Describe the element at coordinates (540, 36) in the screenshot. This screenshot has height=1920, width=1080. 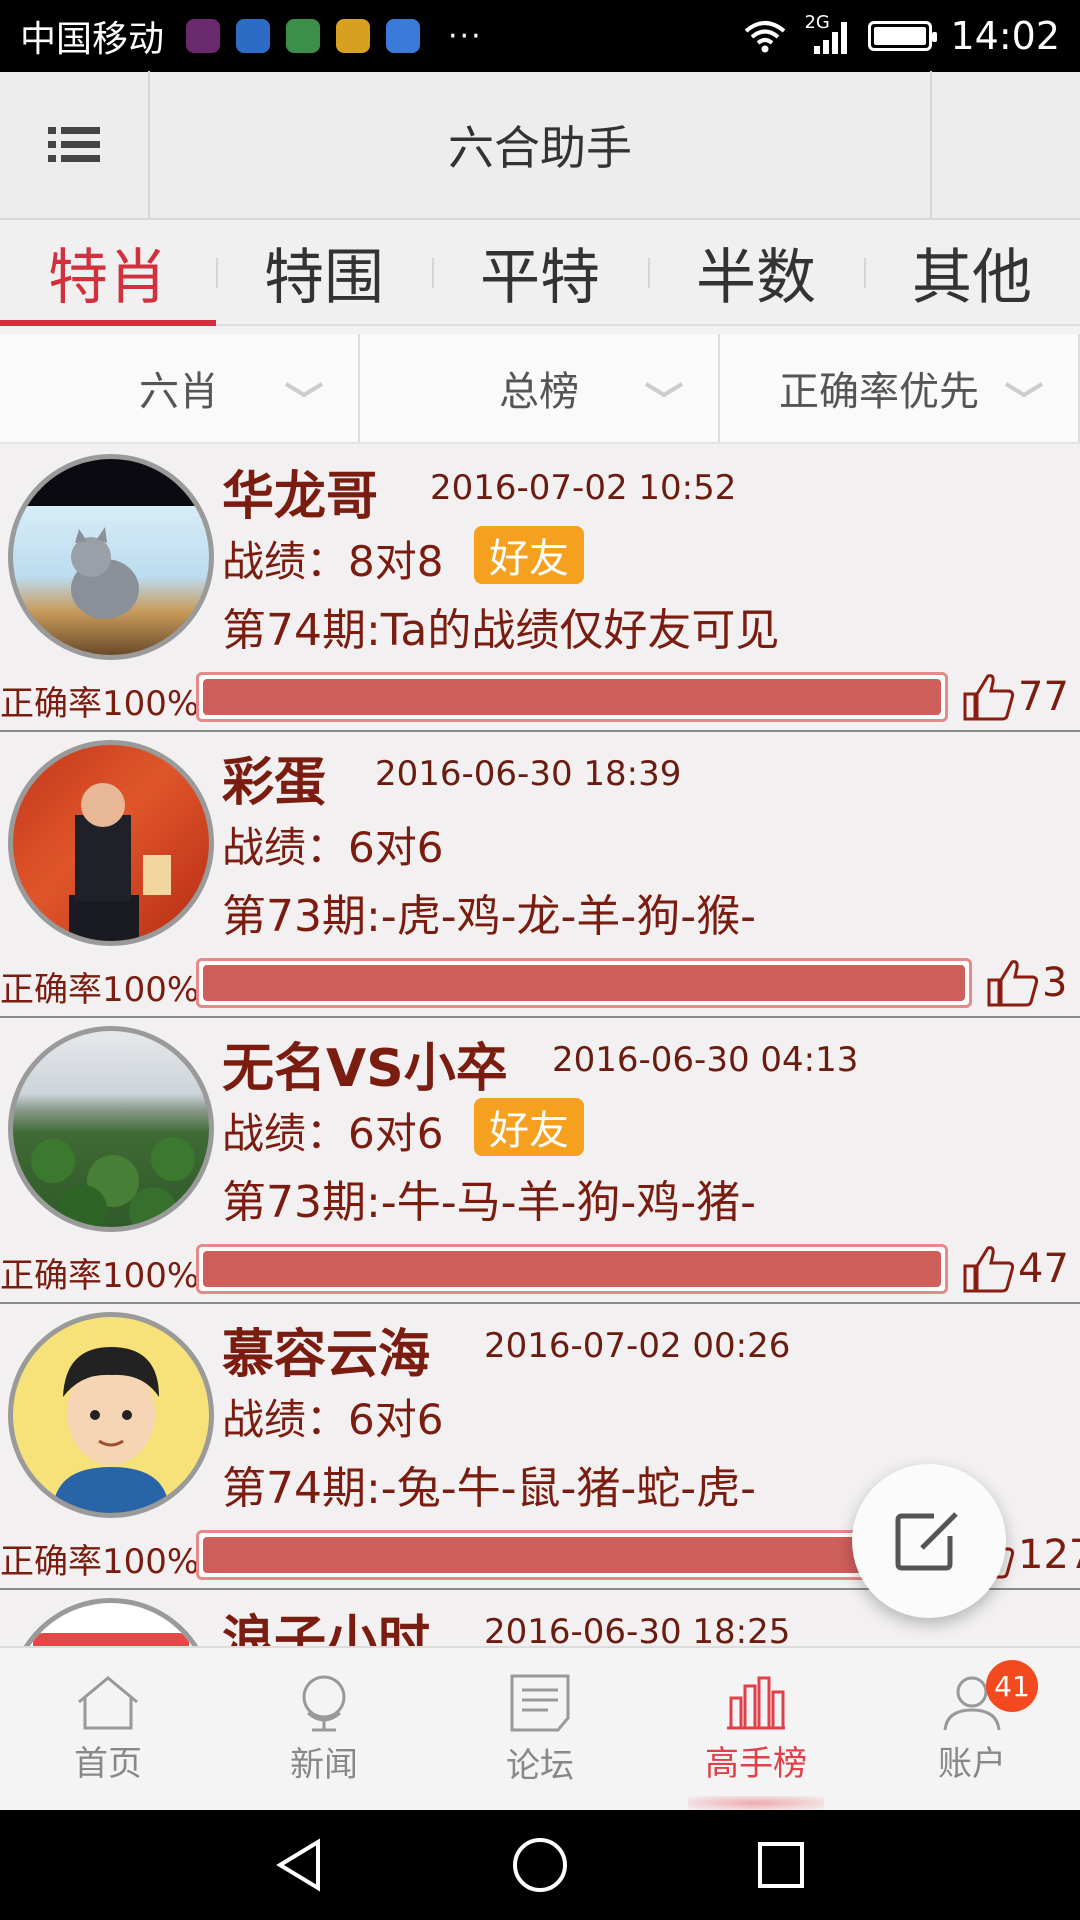
I see `status-bar: 中国移动 ··· 2G 14:02` at that location.